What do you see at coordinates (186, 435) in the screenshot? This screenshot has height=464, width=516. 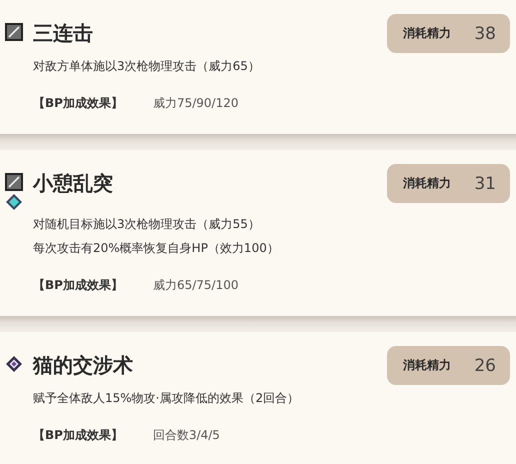 I see `bp-value: 回合数3/4/5` at bounding box center [186, 435].